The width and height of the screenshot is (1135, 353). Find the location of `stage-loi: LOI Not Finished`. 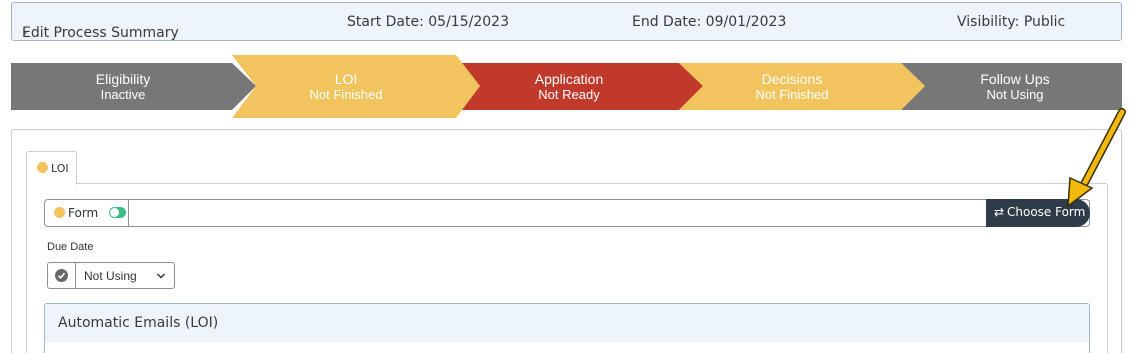

stage-loi: LOI Not Finished is located at coordinates (346, 87).